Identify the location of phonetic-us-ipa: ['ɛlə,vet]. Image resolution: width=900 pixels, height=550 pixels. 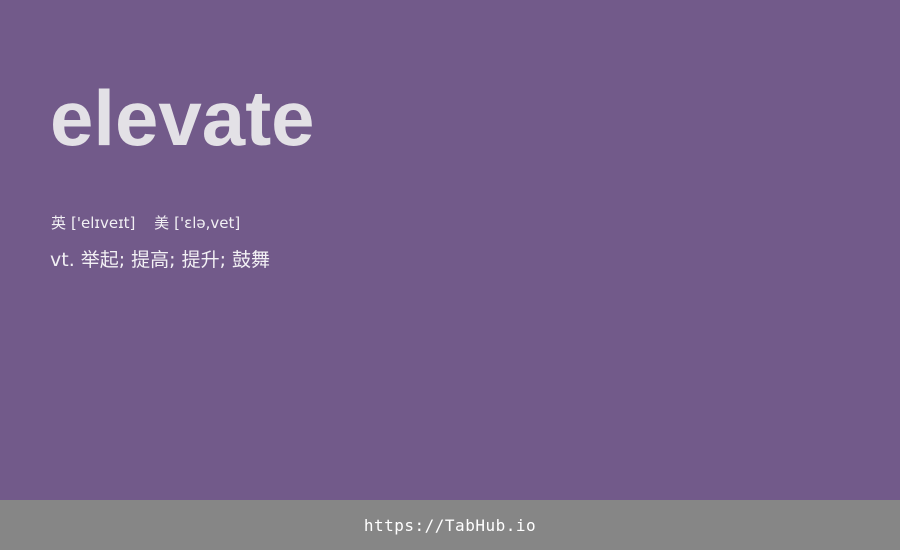
(207, 223).